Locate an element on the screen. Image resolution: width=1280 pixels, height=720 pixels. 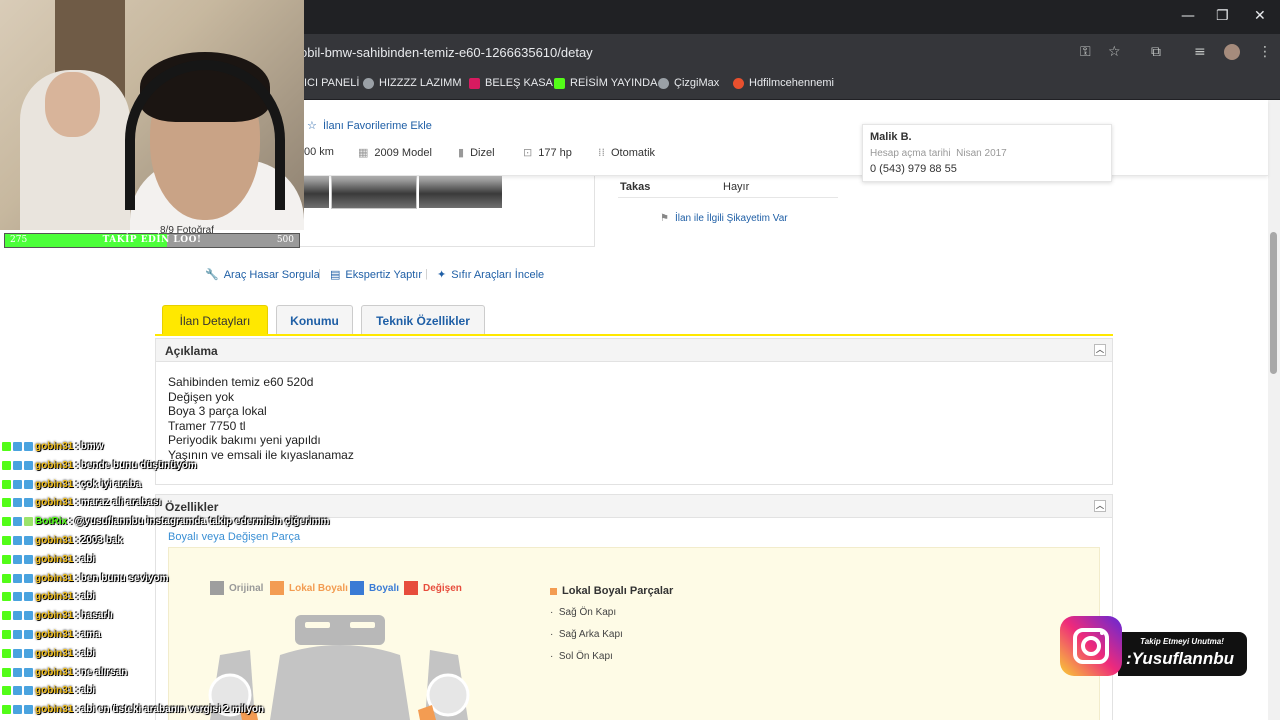
webcam-person is located at coordinates (72, 104).